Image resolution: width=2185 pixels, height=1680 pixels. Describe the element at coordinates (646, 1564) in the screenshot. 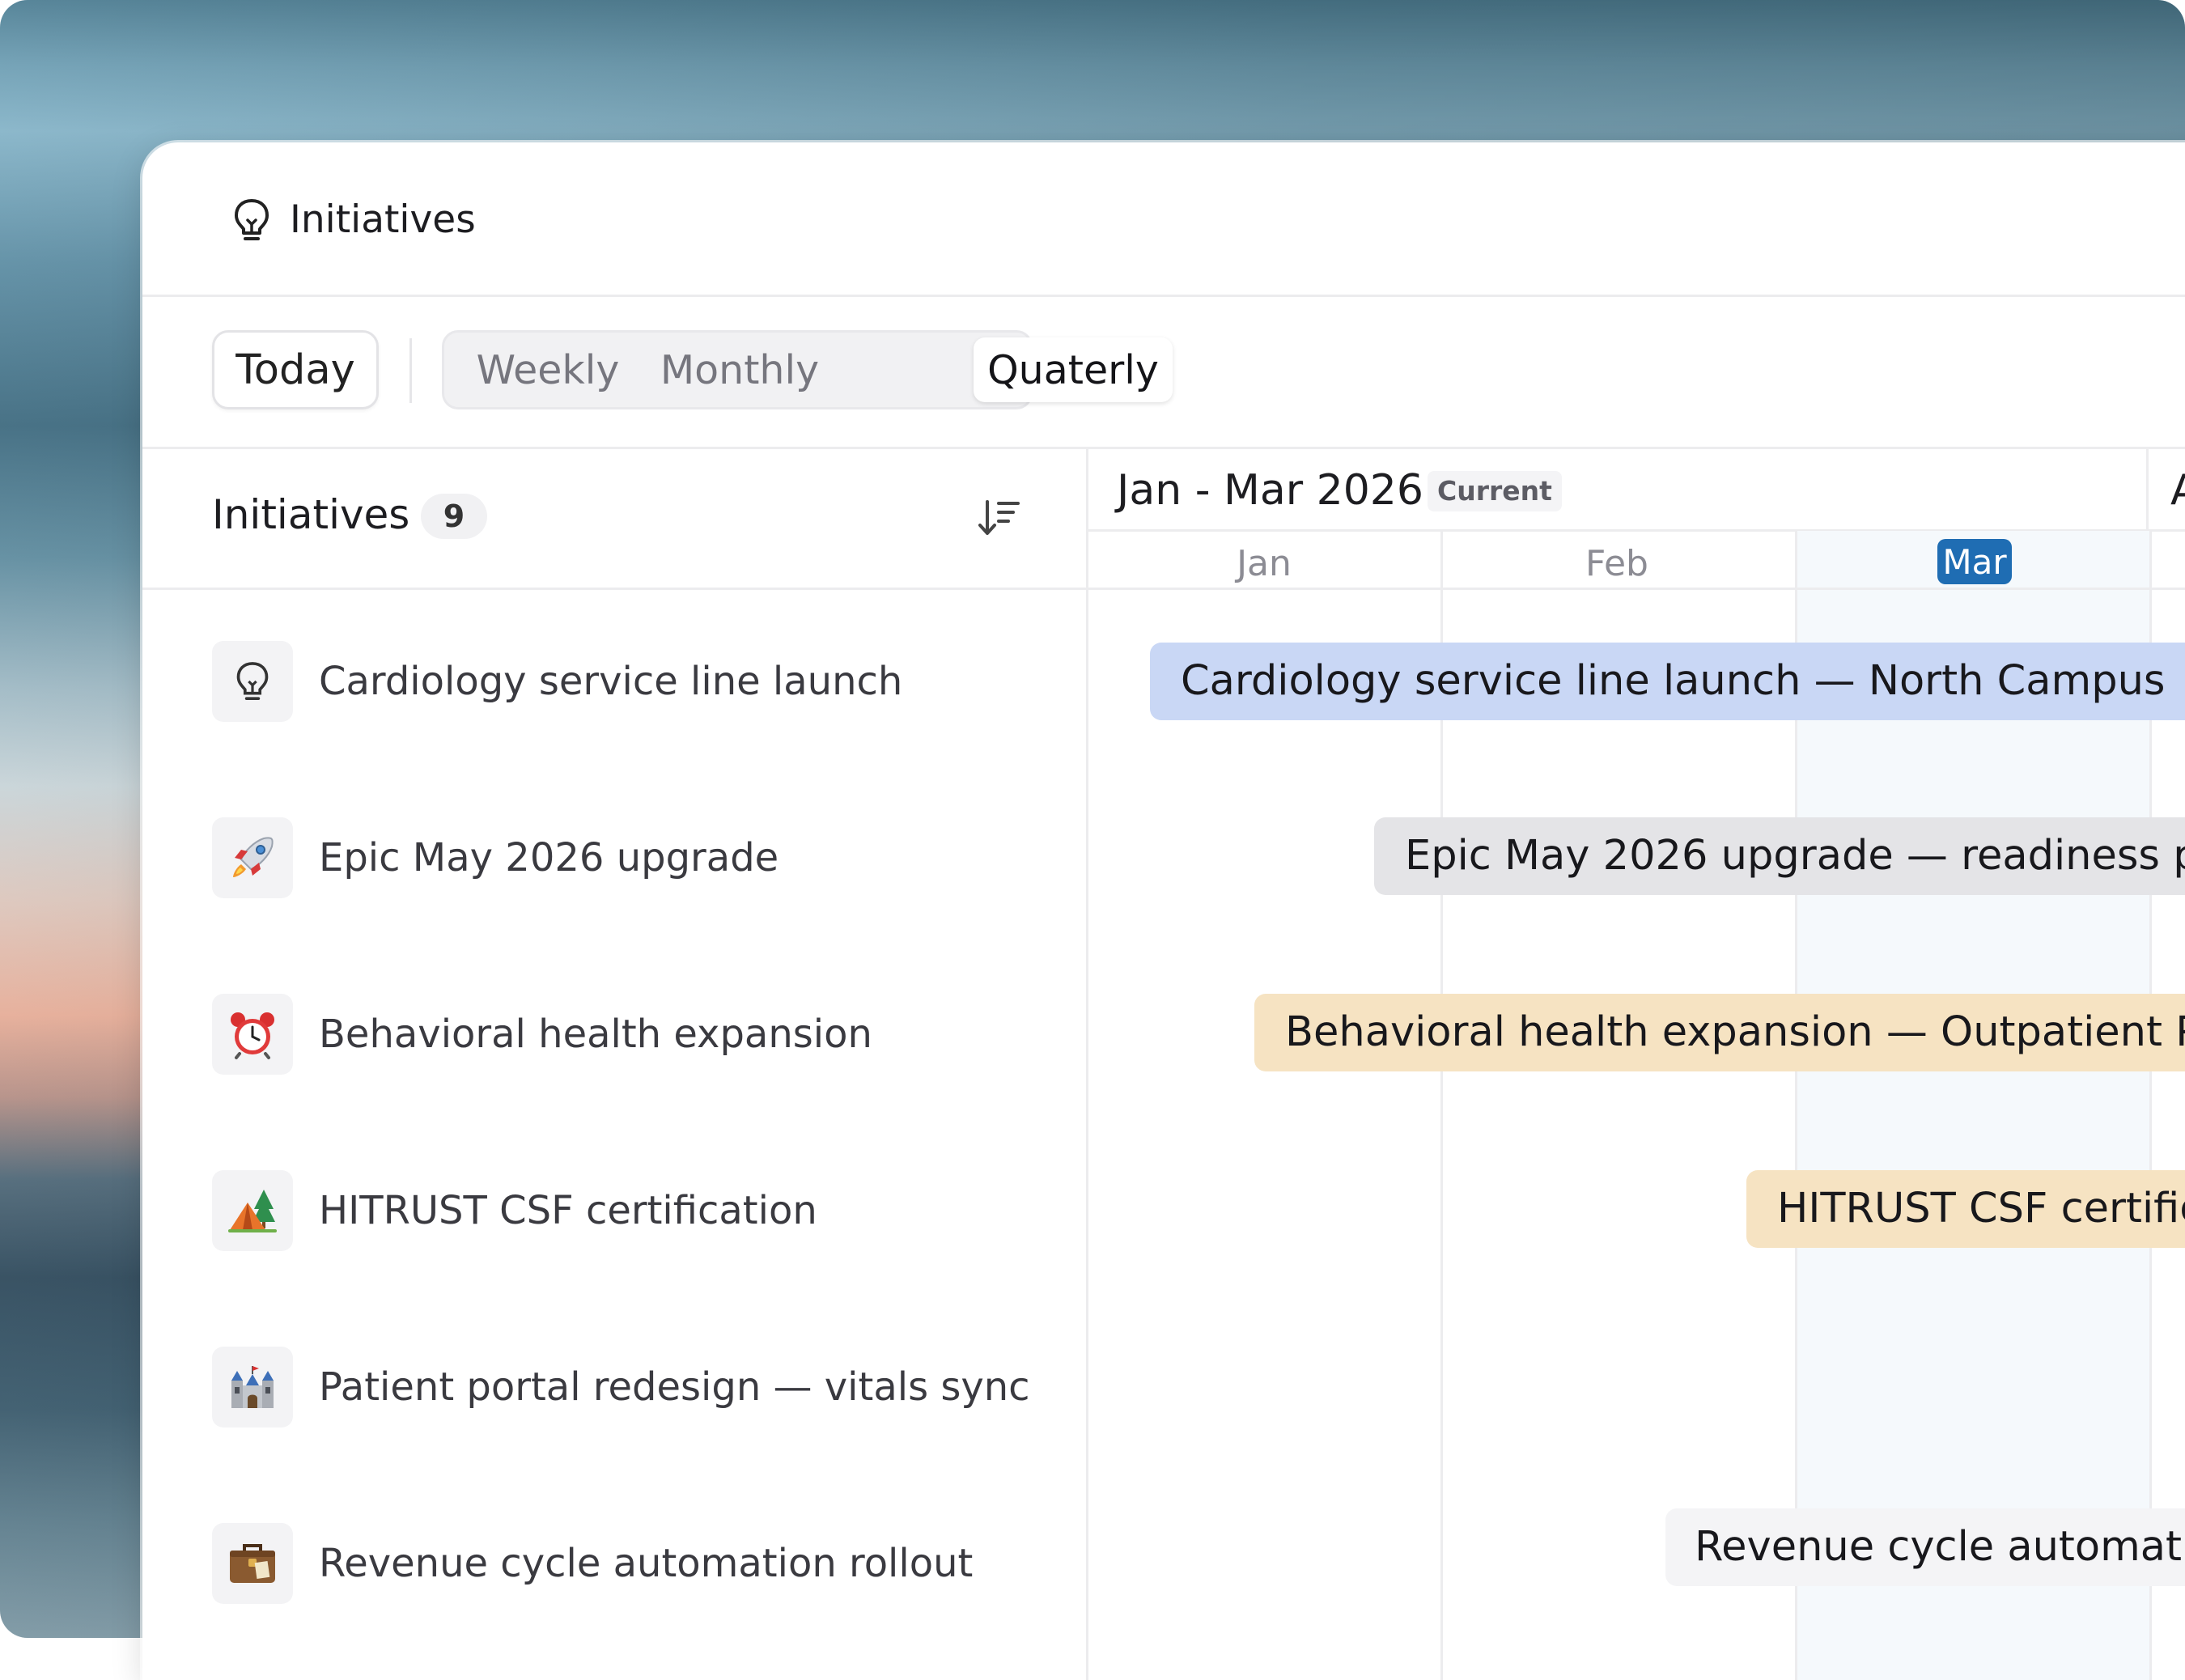

I see `list-item: Revenue cycle automation rollout` at that location.